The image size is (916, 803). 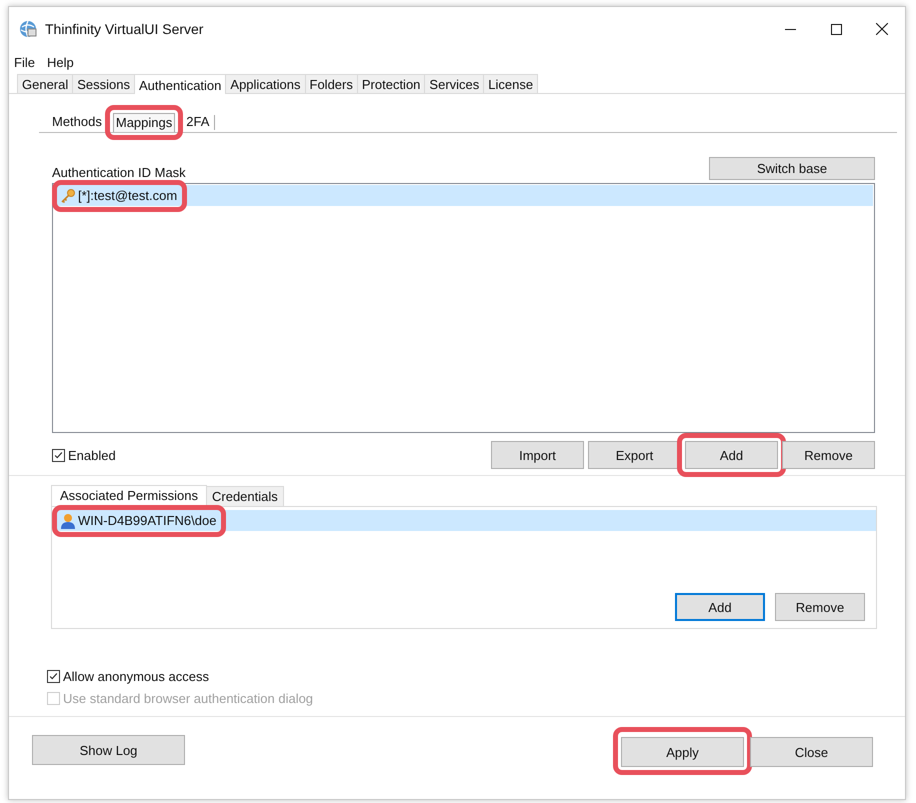 What do you see at coordinates (108, 750) in the screenshot?
I see `footer-button: Show Log` at bounding box center [108, 750].